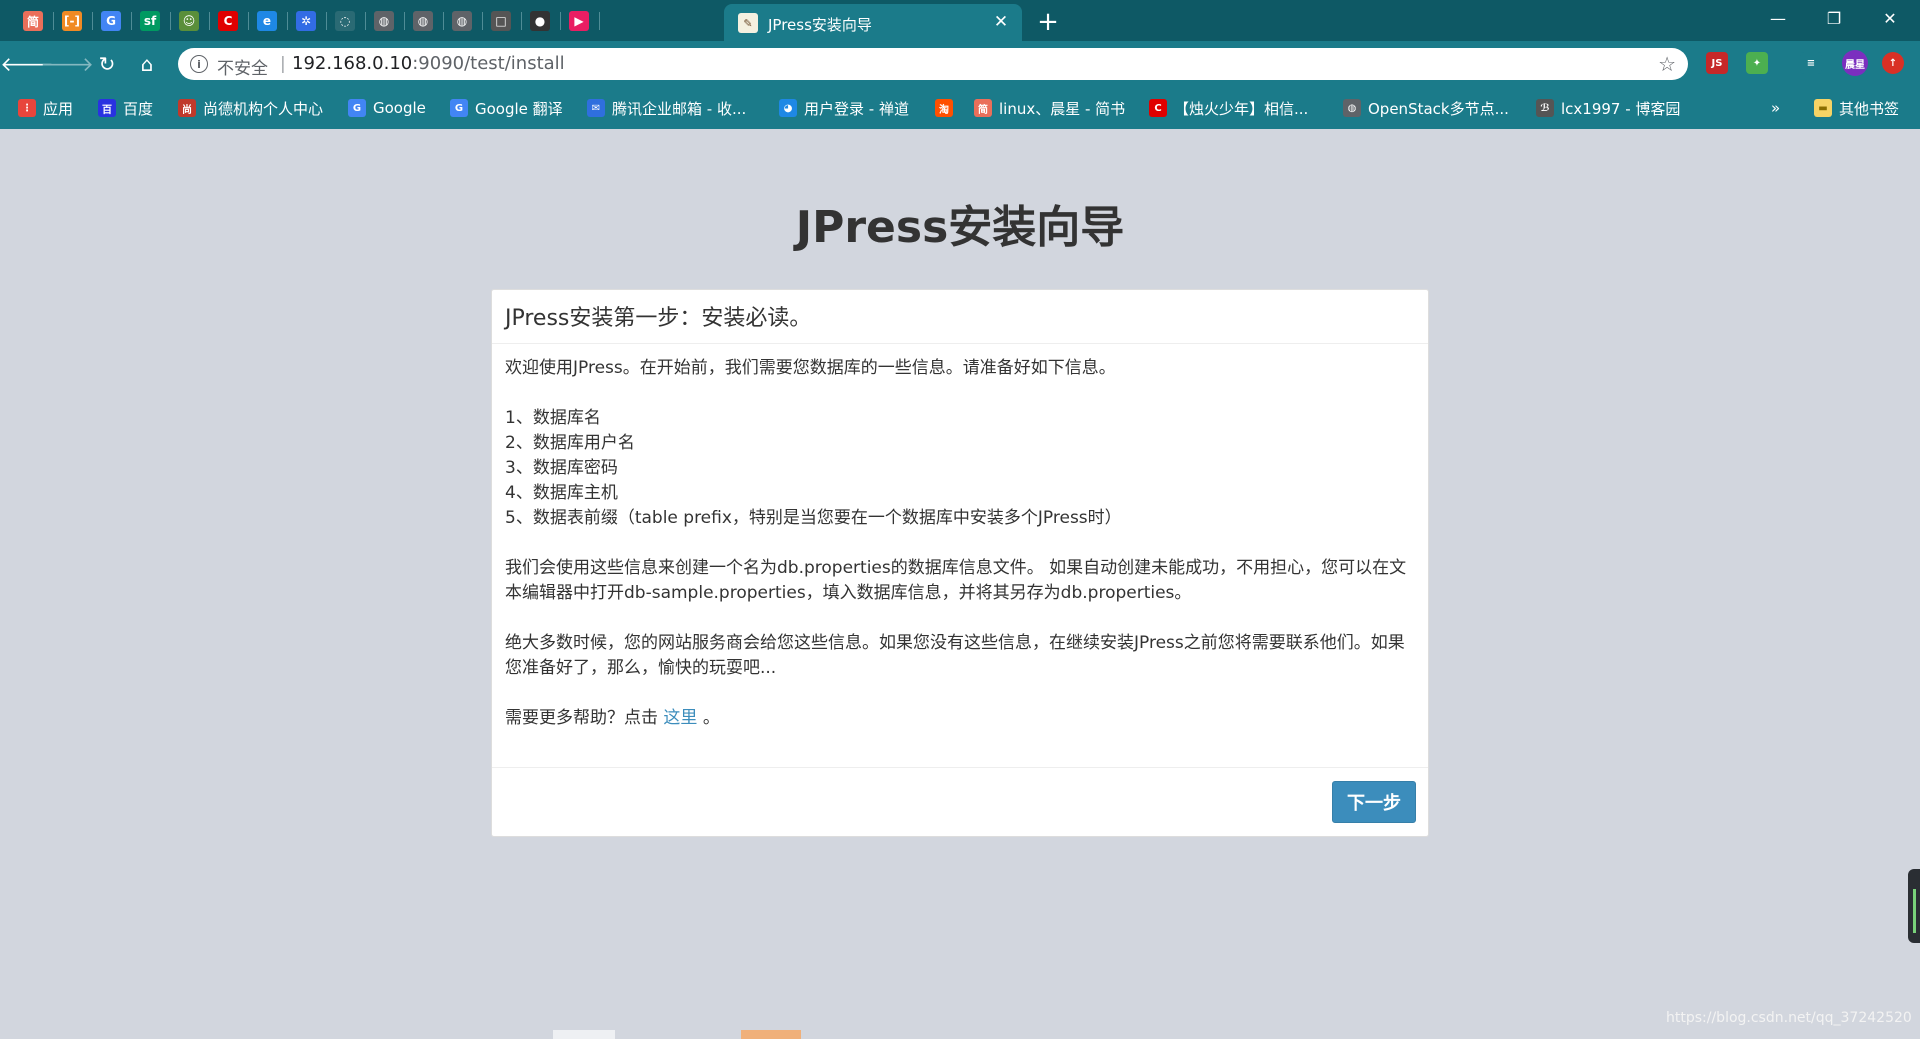 The image size is (1920, 1039). I want to click on help-suffix: 。, so click(711, 718).